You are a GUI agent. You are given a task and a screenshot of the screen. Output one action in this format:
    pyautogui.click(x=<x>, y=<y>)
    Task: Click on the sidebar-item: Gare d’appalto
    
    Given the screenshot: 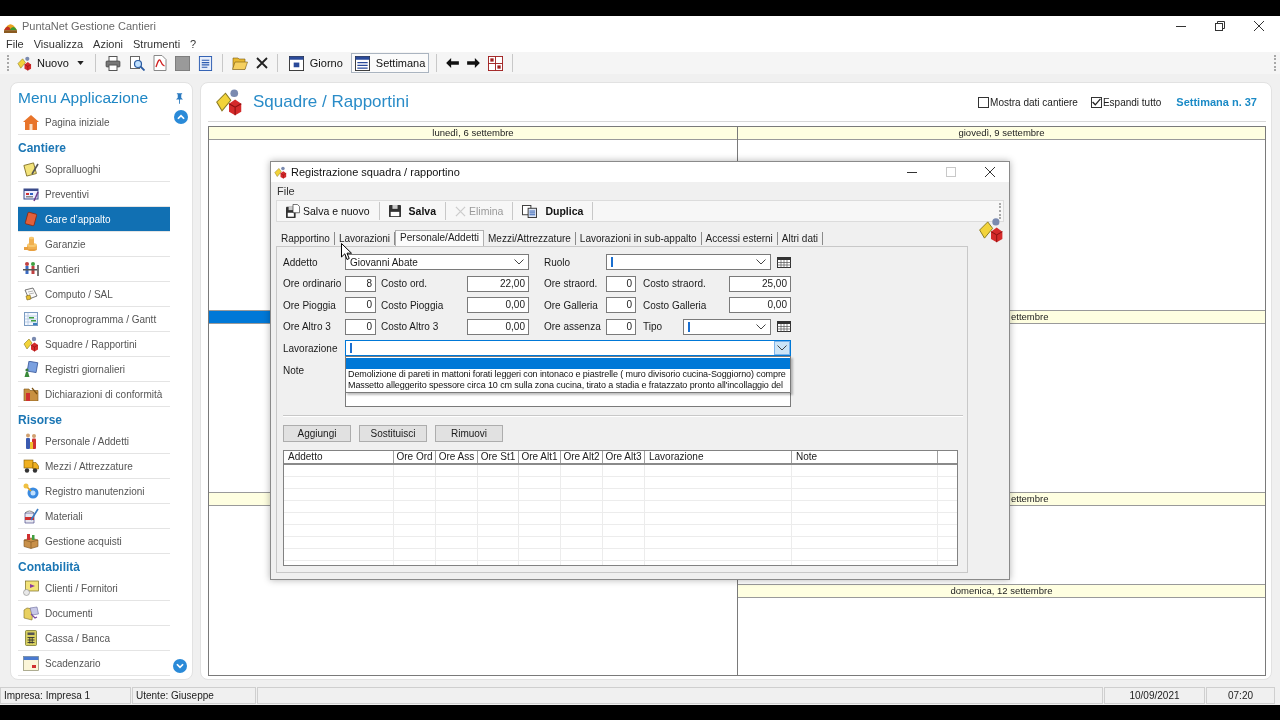 What is the action you would take?
    pyautogui.click(x=94, y=219)
    